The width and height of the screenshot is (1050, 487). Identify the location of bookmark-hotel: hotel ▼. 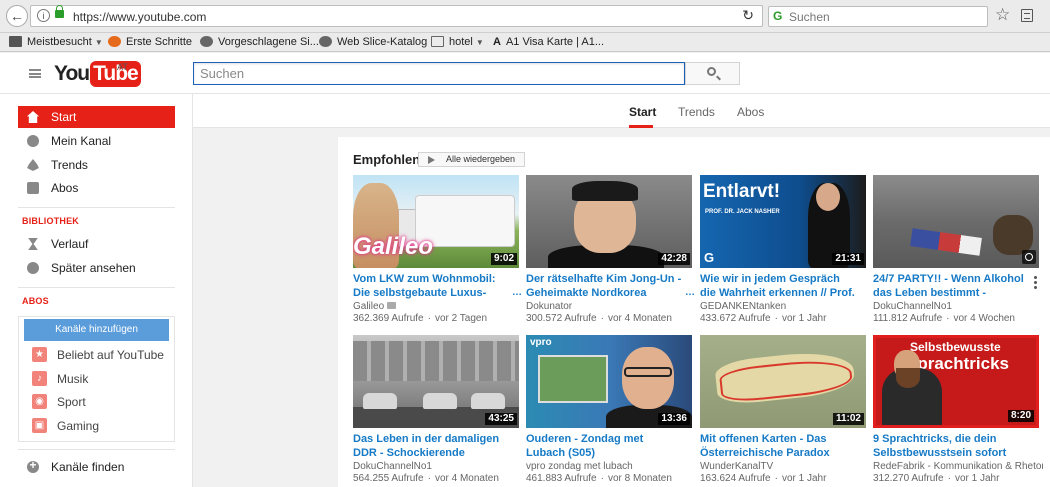
(457, 42).